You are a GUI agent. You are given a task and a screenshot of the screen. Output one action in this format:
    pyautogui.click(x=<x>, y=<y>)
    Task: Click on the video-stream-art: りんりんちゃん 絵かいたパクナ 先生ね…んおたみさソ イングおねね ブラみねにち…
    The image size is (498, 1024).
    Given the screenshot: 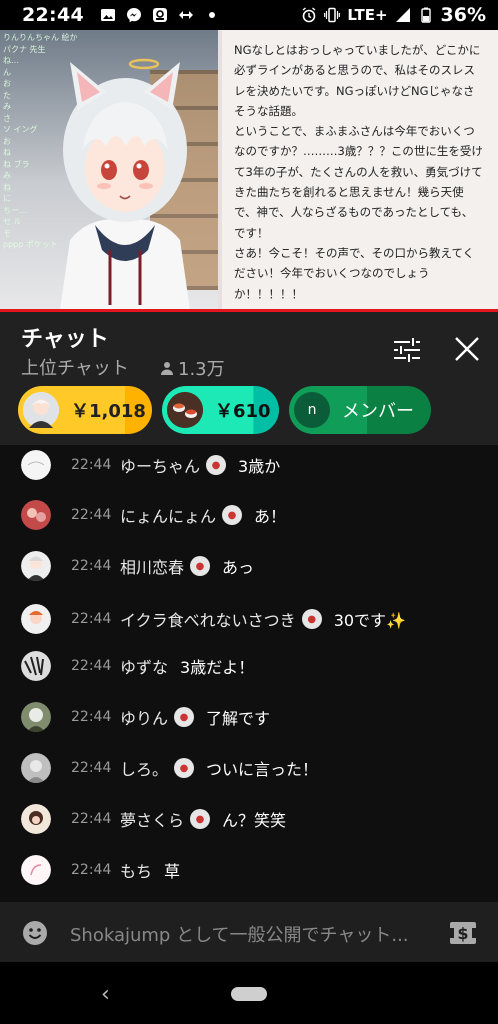 What is the action you would take?
    pyautogui.click(x=109, y=170)
    